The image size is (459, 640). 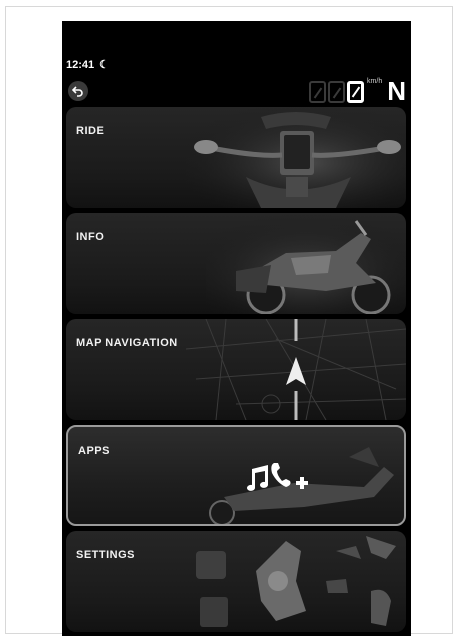 What do you see at coordinates (106, 555) in the screenshot?
I see `menu-tile-label: SETTINGS` at bounding box center [106, 555].